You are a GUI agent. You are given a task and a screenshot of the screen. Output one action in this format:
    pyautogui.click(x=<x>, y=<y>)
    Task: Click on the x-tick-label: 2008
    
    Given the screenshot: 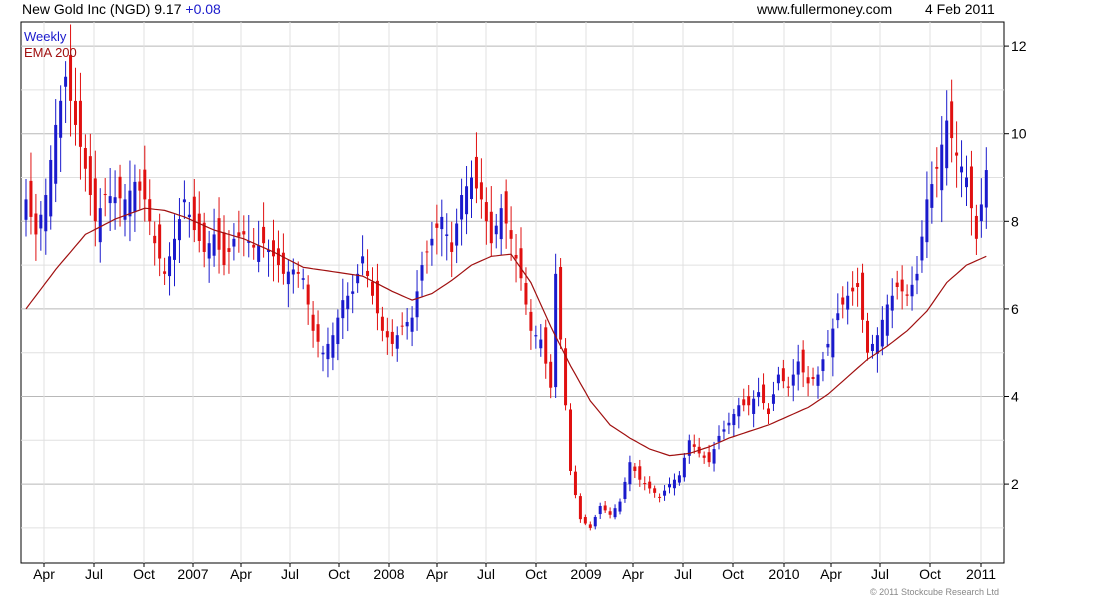 What is the action you would take?
    pyautogui.click(x=388, y=574)
    